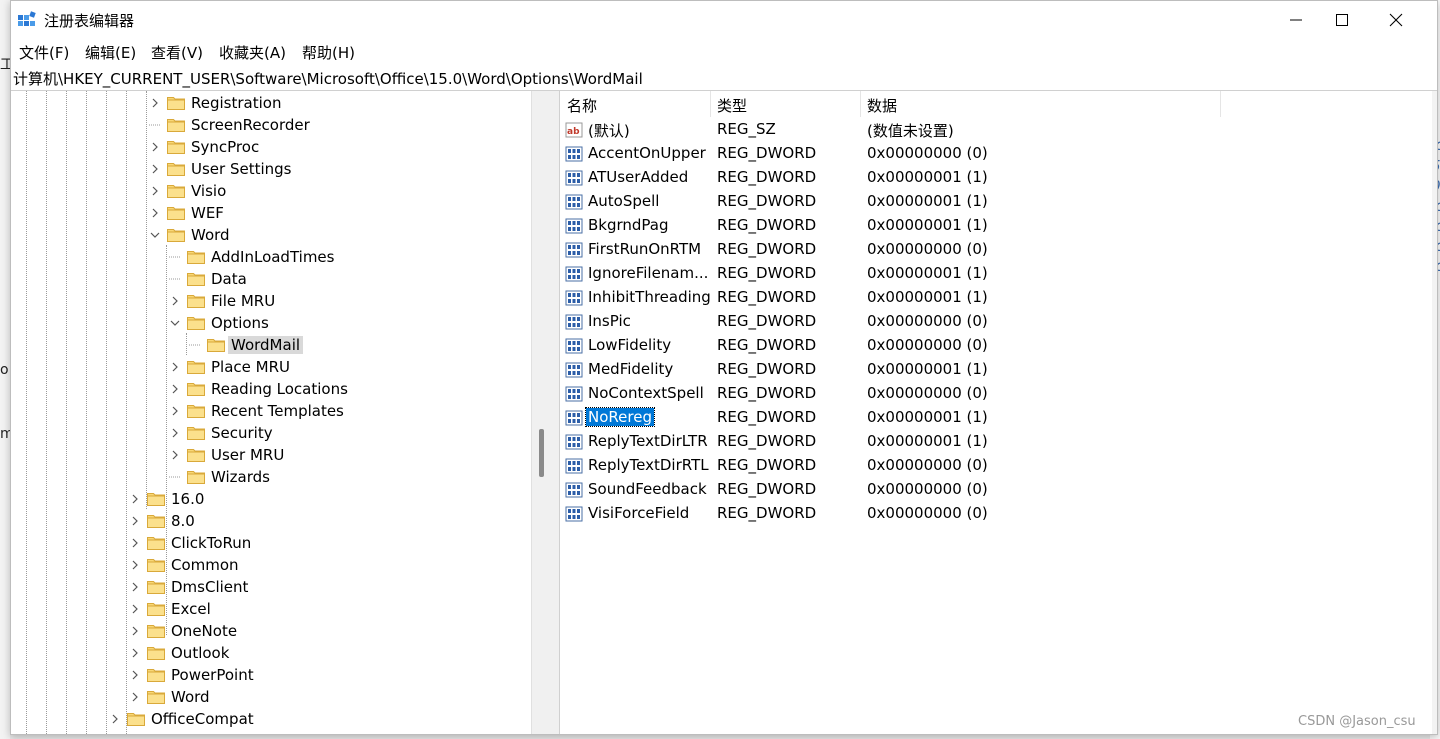  What do you see at coordinates (186, 213) in the screenshot?
I see `tree-node: WEF` at bounding box center [186, 213].